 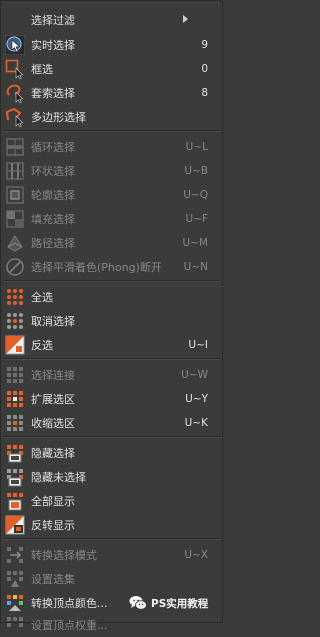 I want to click on outline-selection-icon, so click(x=15, y=195).